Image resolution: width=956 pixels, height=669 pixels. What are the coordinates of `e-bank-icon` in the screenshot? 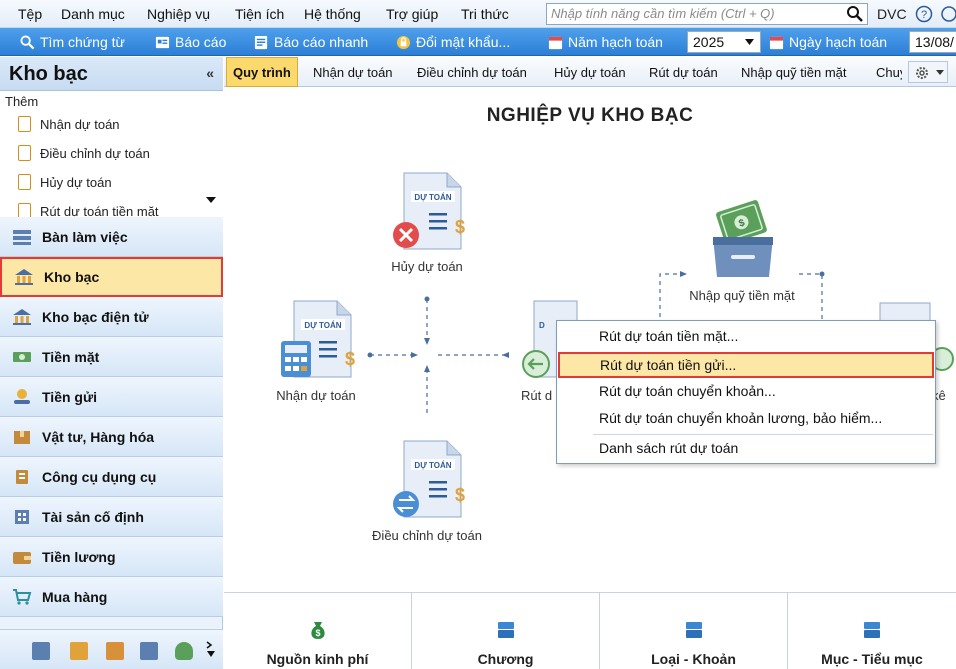 It's located at (22, 316).